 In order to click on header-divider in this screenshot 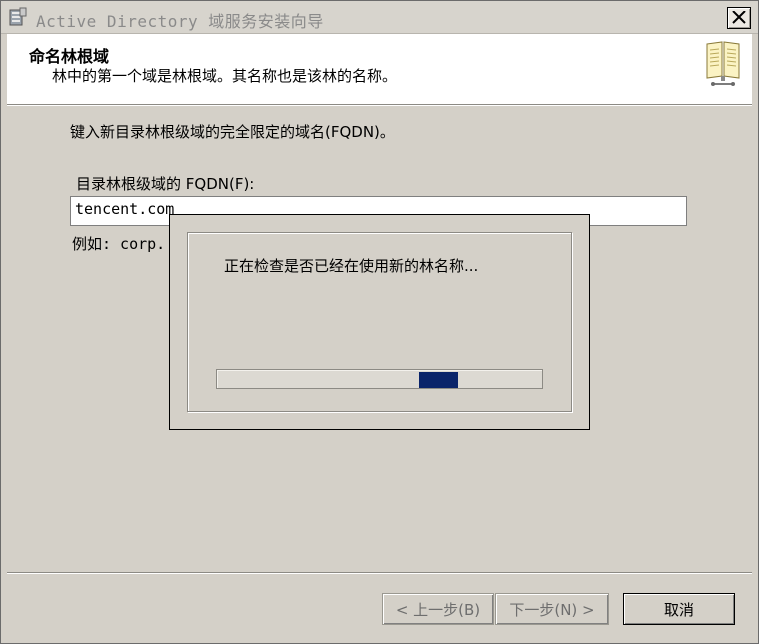, I will do `click(379, 105)`.